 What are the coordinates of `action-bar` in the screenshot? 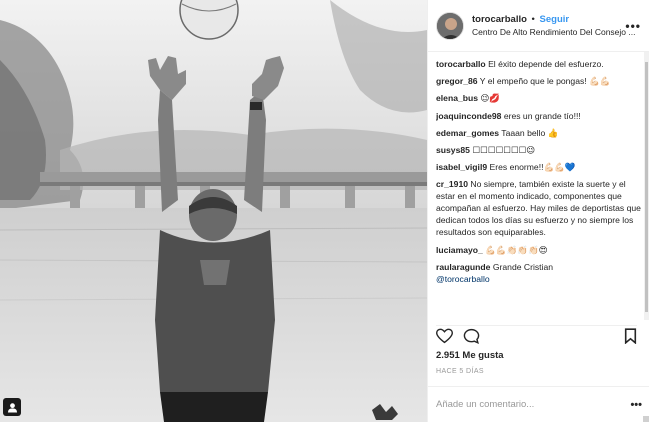 It's located at (536, 335).